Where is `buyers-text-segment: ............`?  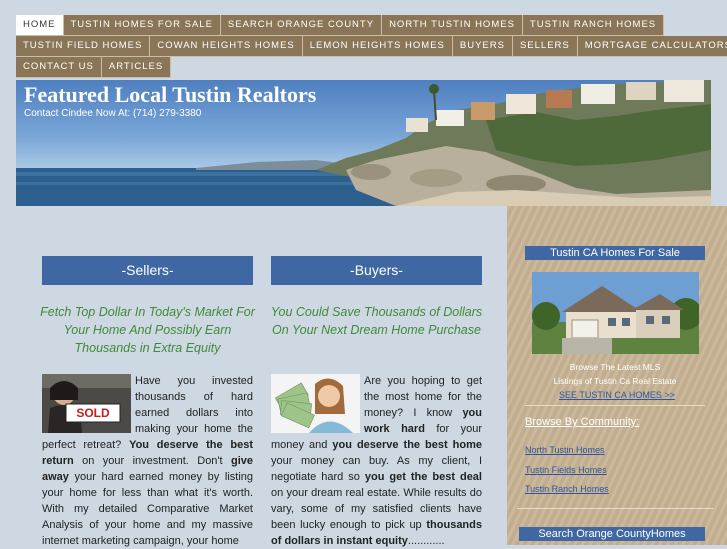
buyers-text-segment: ............ is located at coordinates (426, 541).